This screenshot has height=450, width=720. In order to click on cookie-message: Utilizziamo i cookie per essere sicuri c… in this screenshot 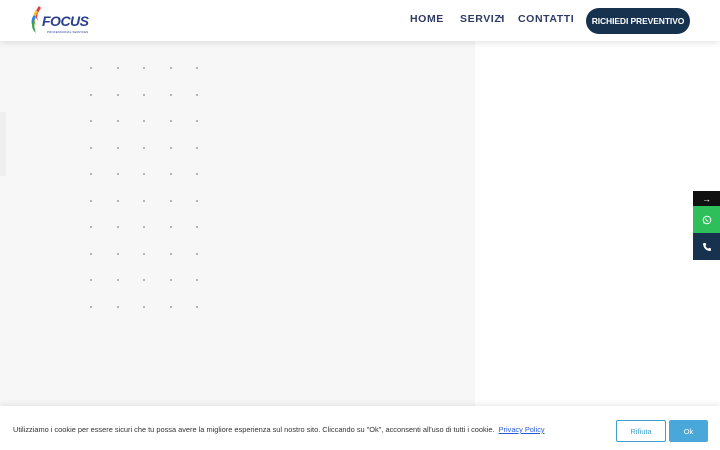, I will do `click(279, 429)`.